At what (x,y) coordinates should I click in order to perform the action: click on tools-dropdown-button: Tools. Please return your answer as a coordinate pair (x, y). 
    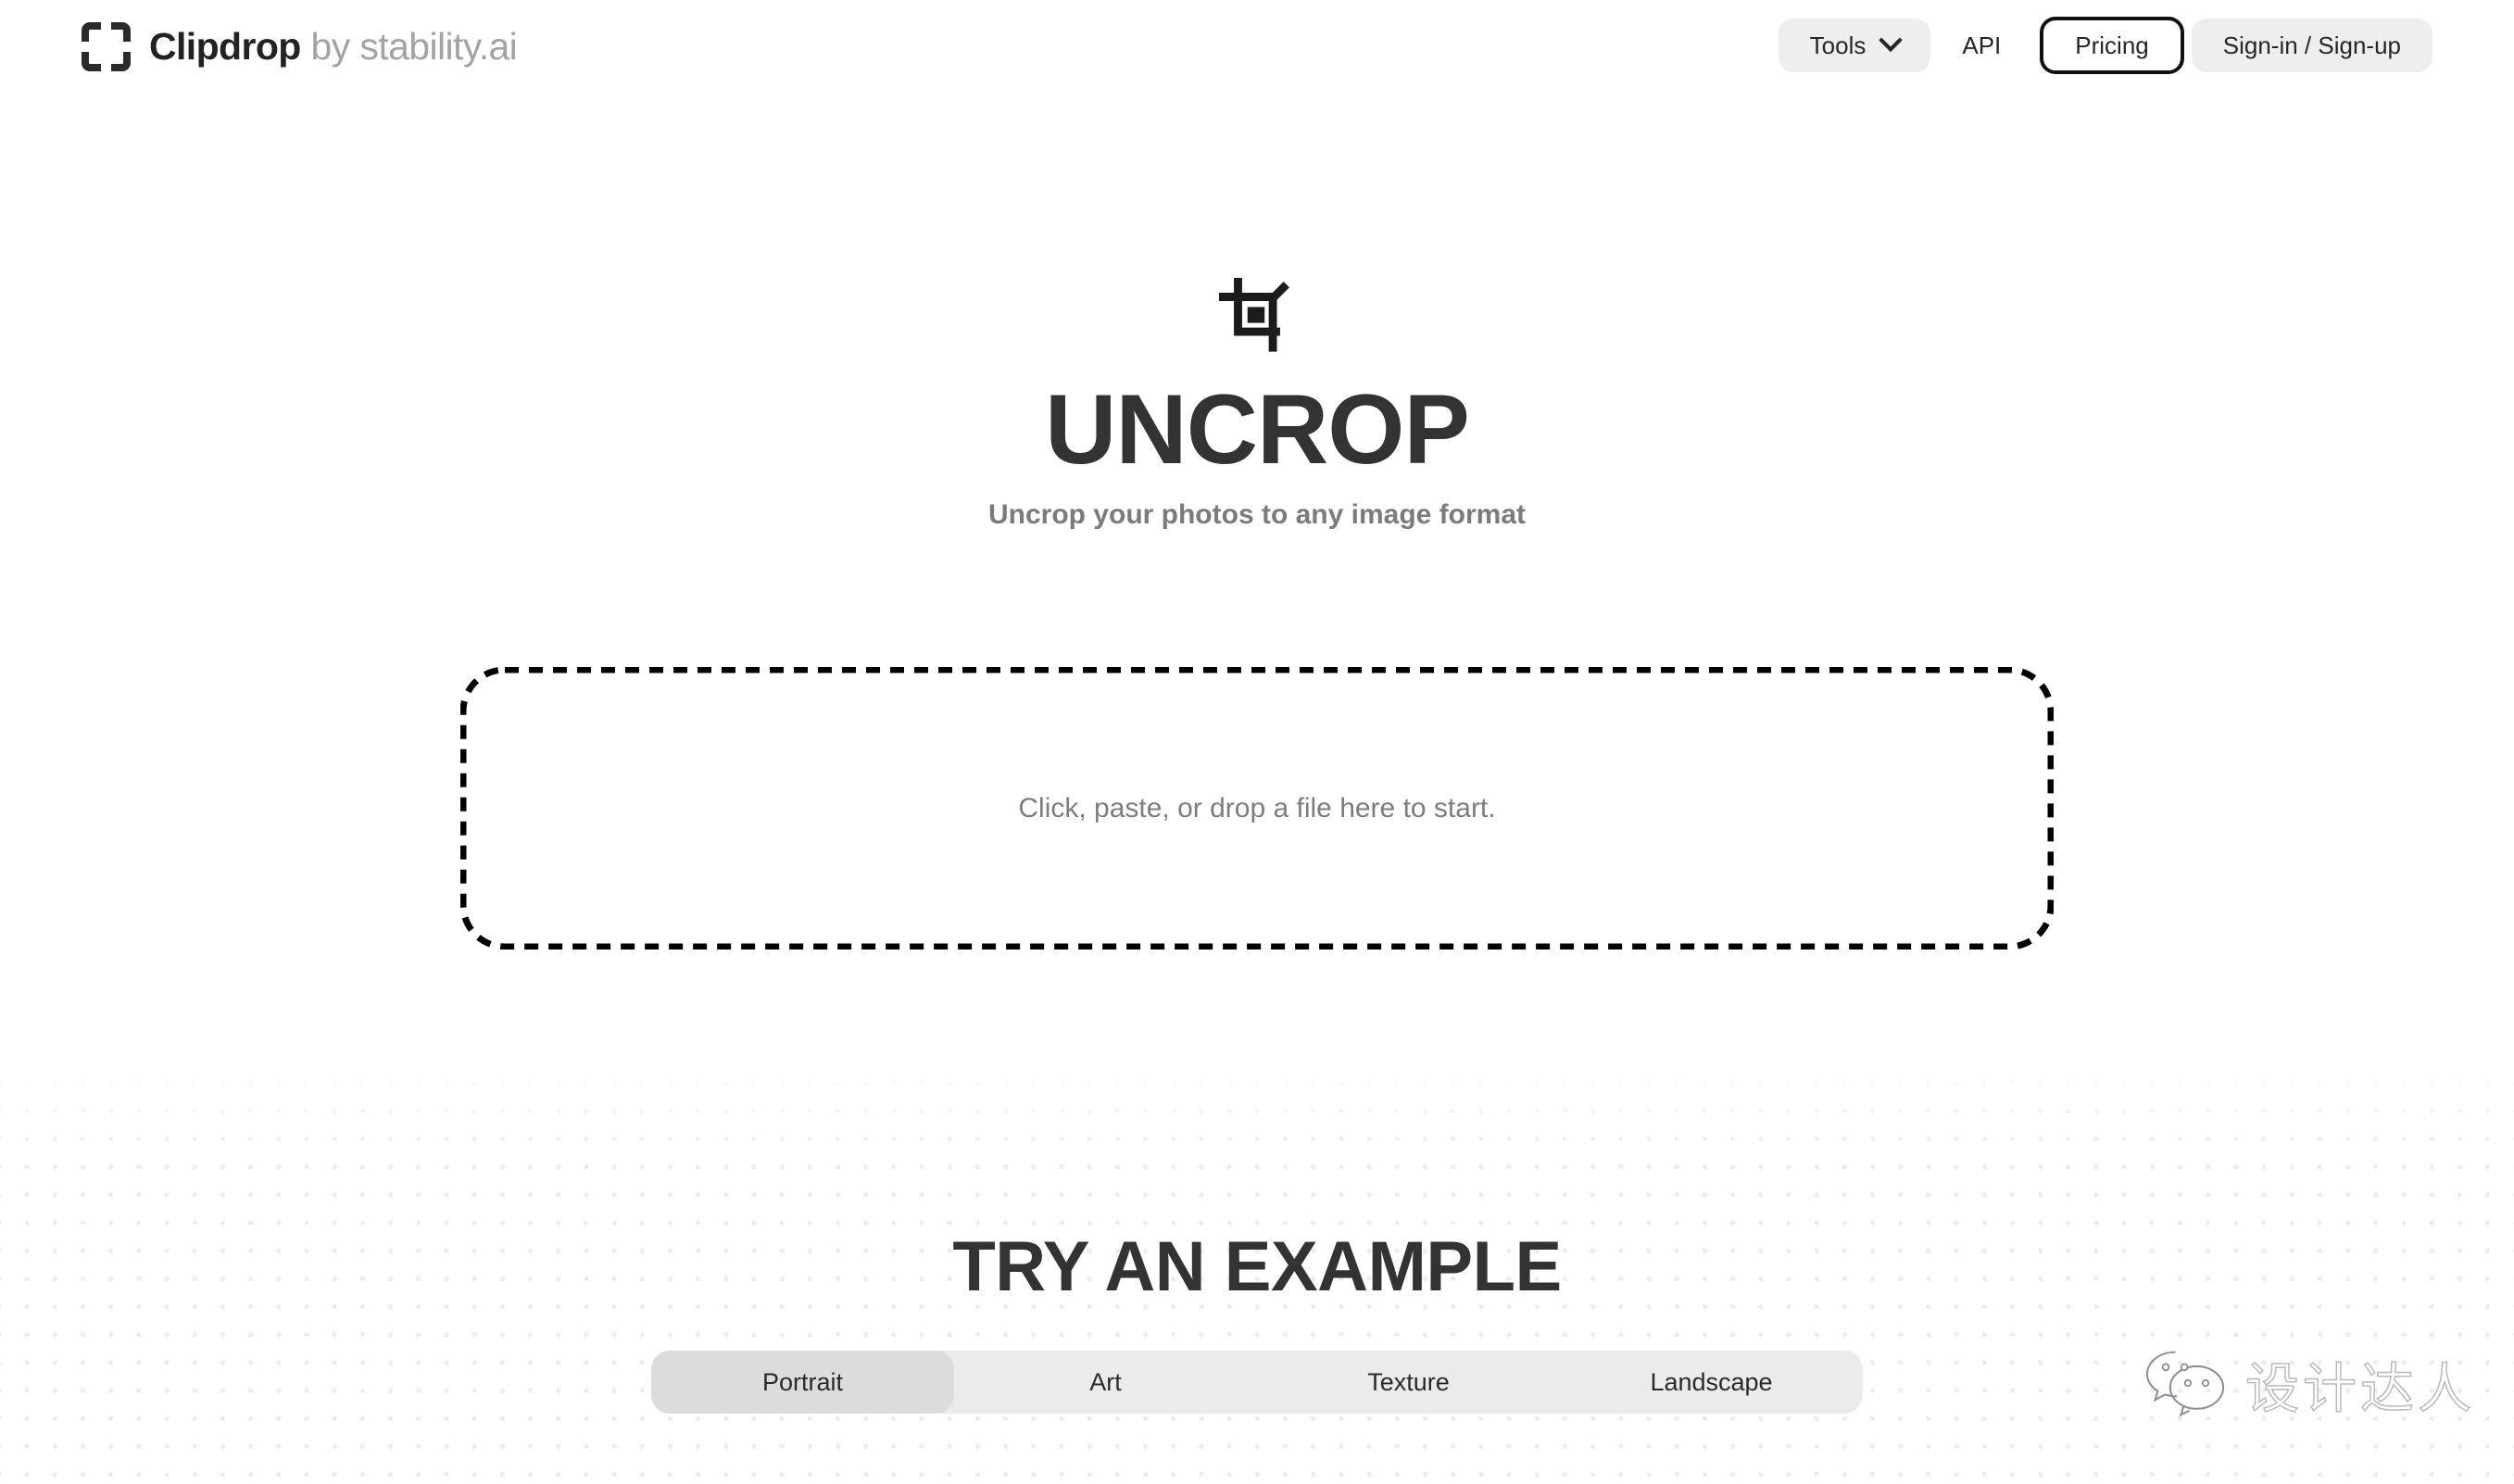
    Looking at the image, I should click on (1854, 45).